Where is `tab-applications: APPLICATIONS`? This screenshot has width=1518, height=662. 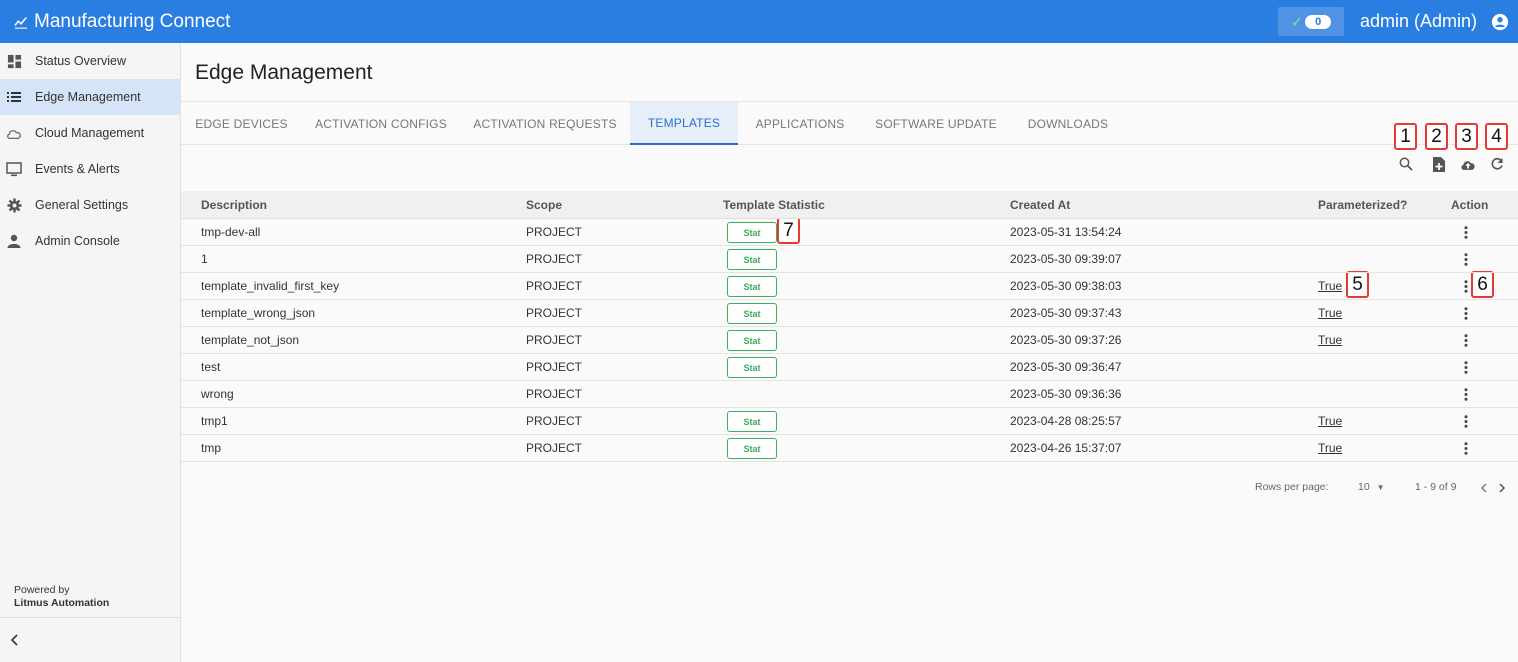 tab-applications: APPLICATIONS is located at coordinates (800, 123).